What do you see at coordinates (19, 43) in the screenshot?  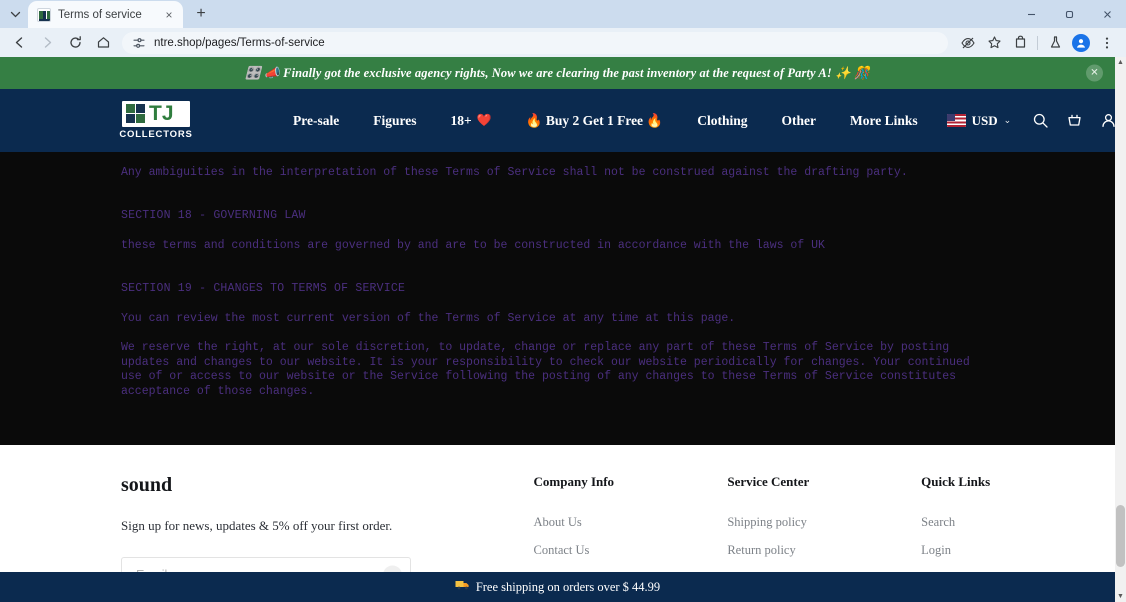 I see `back-icon` at bounding box center [19, 43].